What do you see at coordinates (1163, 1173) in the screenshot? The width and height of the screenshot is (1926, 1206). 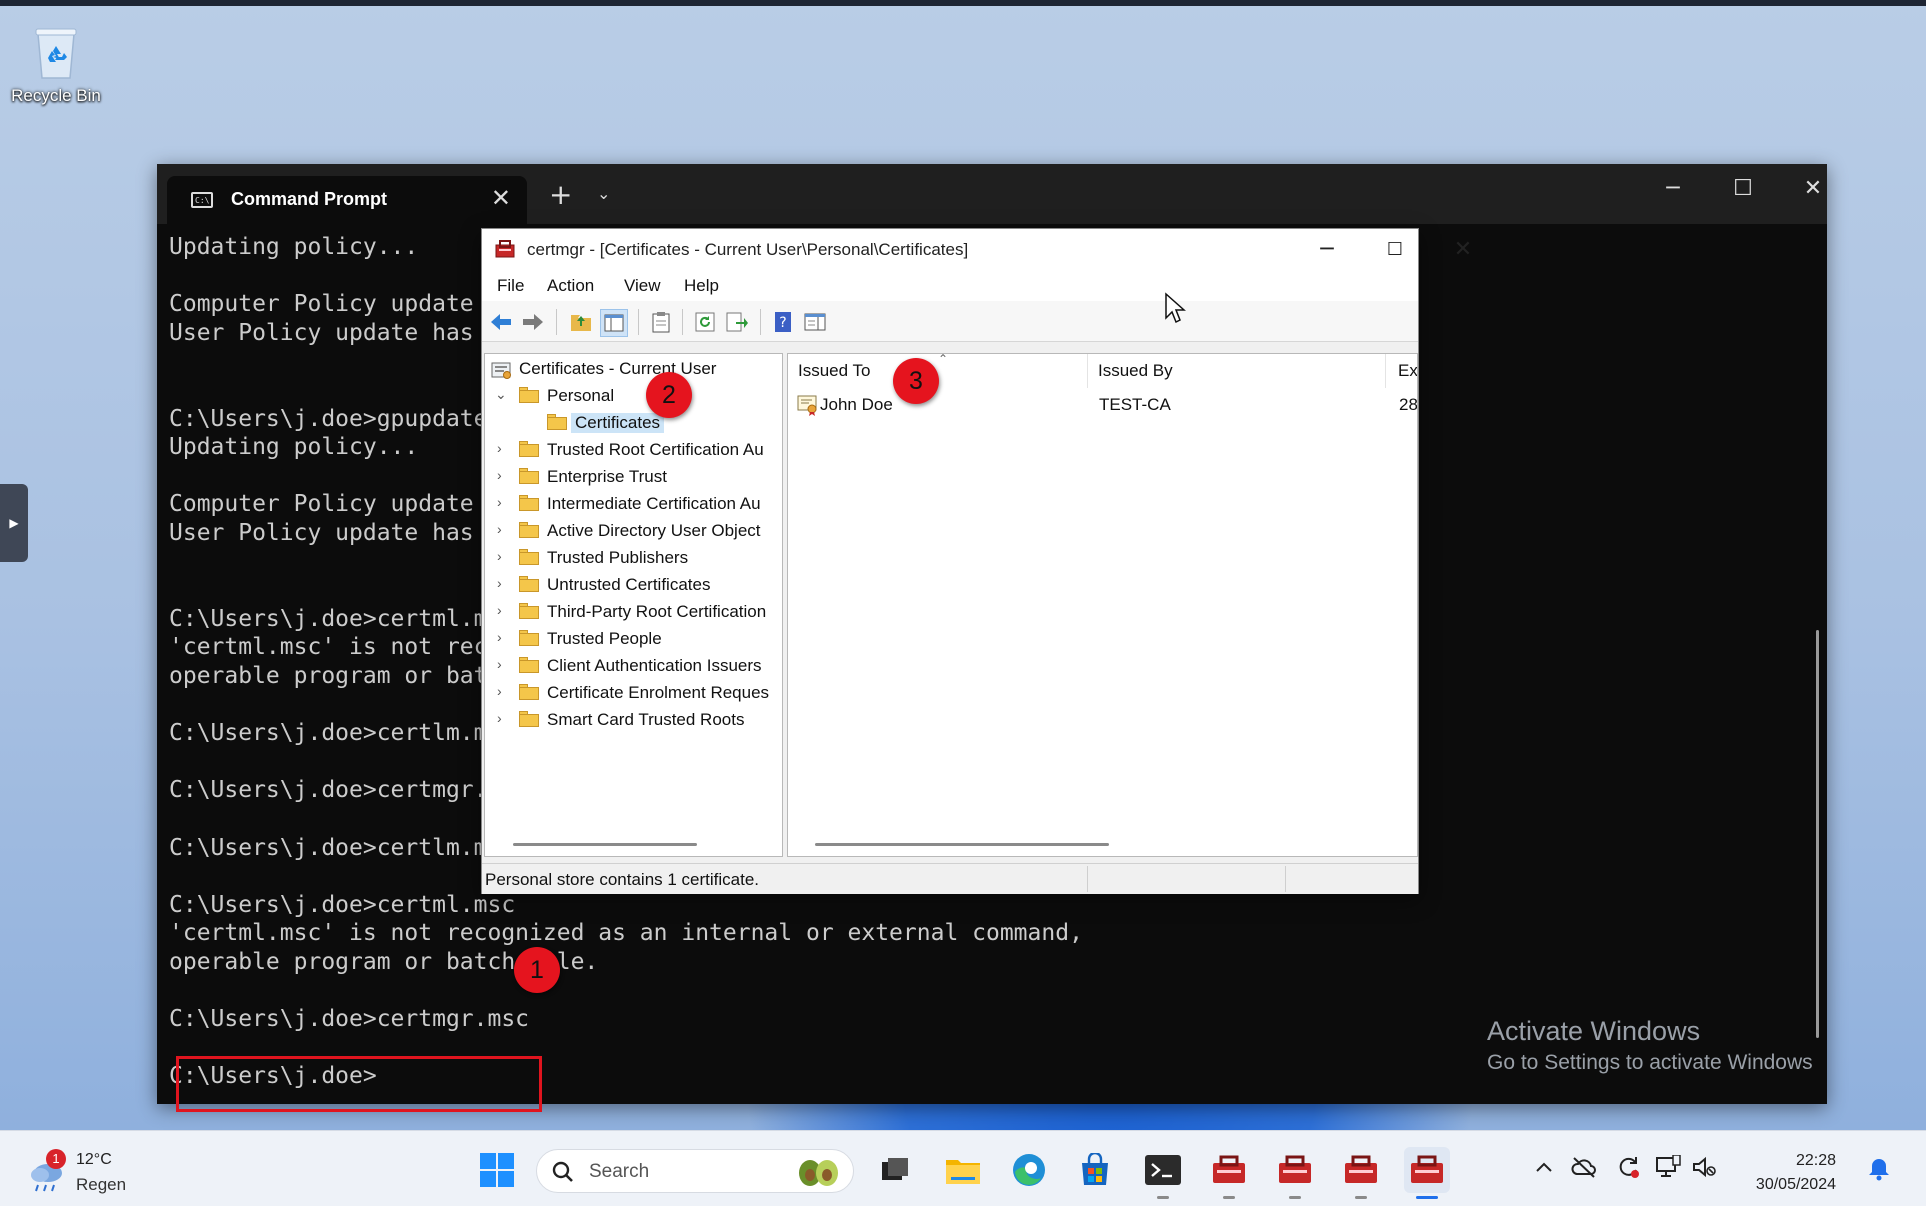 I see `terminal-app-icon` at bounding box center [1163, 1173].